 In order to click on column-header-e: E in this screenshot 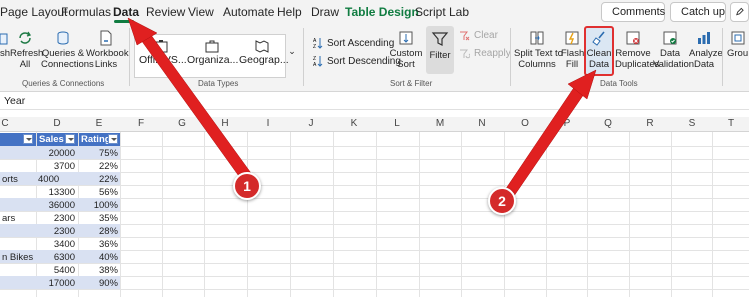, I will do `click(99, 123)`.